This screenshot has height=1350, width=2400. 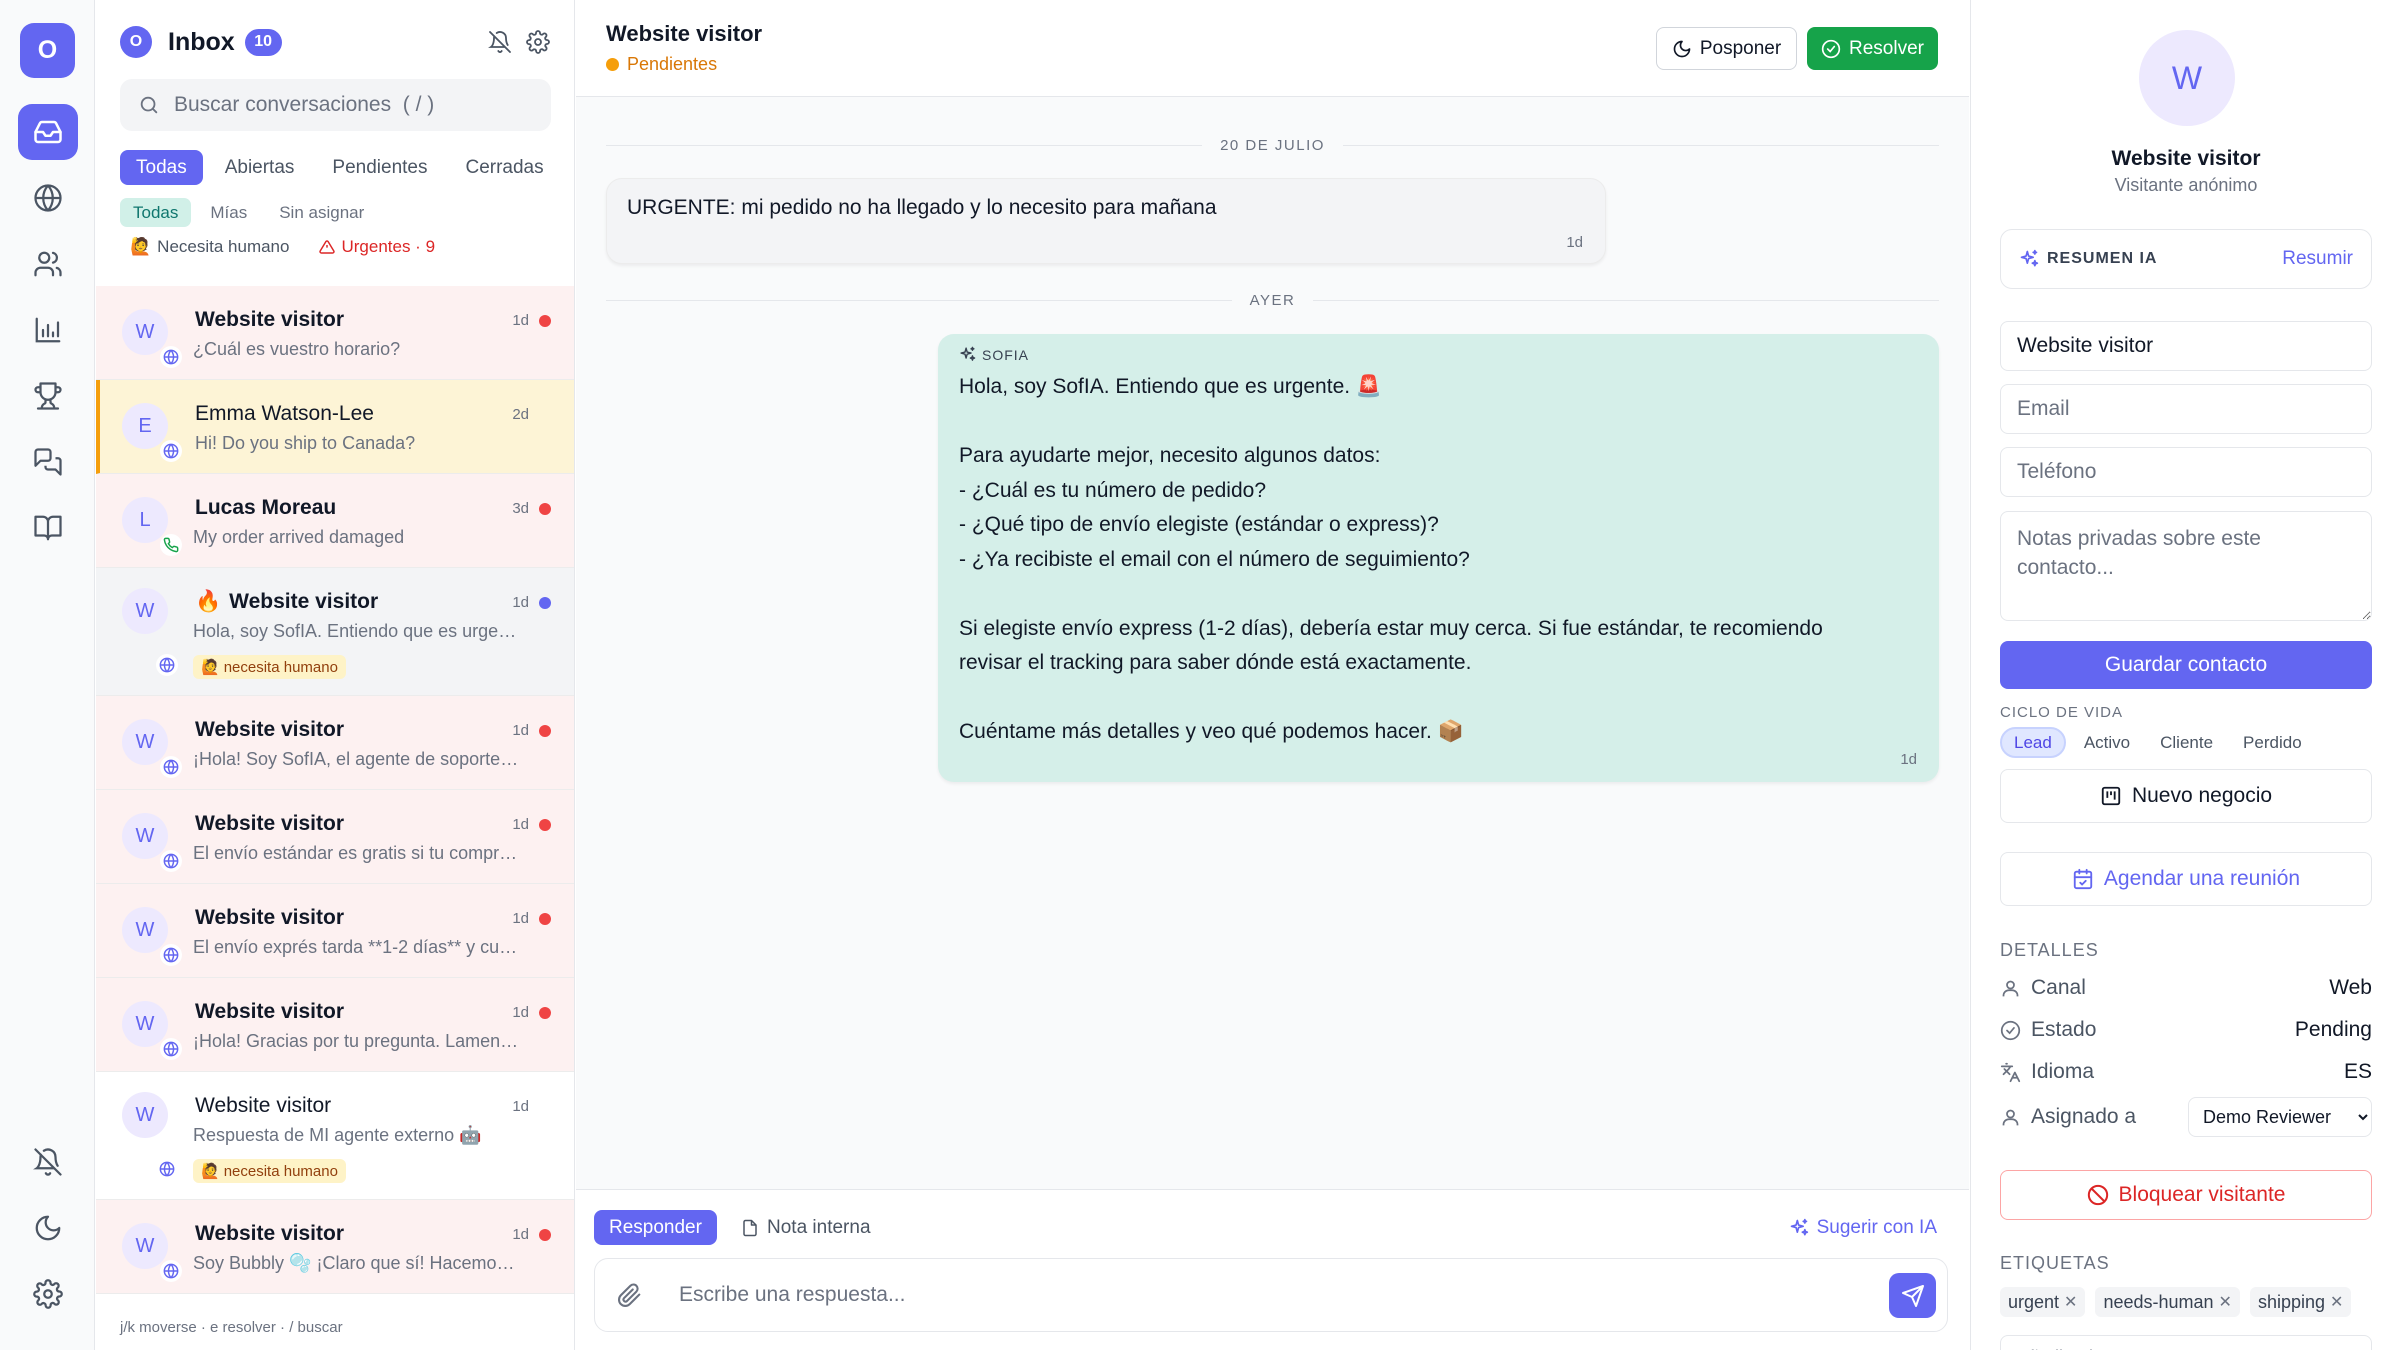 I want to click on subtab-sin-asignar: Sin asignar, so click(x=321, y=212).